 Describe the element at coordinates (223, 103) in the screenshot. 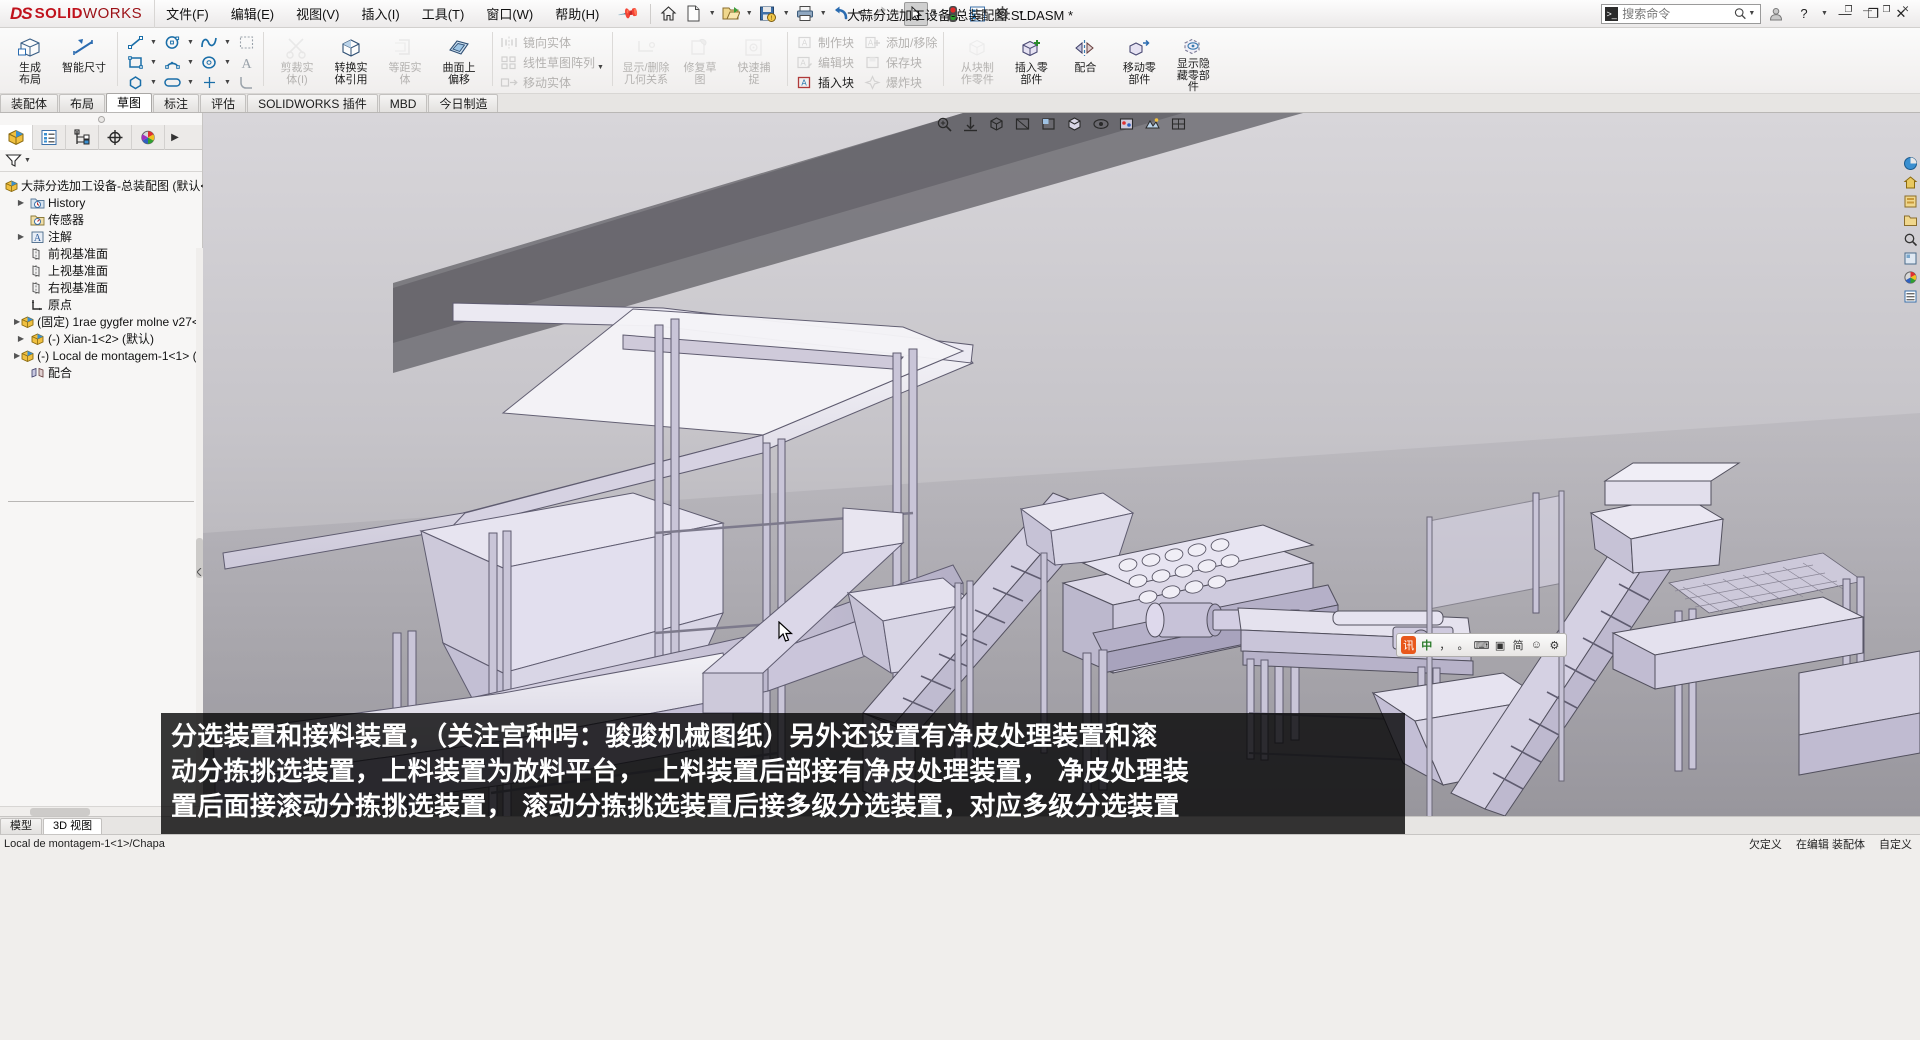

I see `tab-evaluate: 评估` at that location.